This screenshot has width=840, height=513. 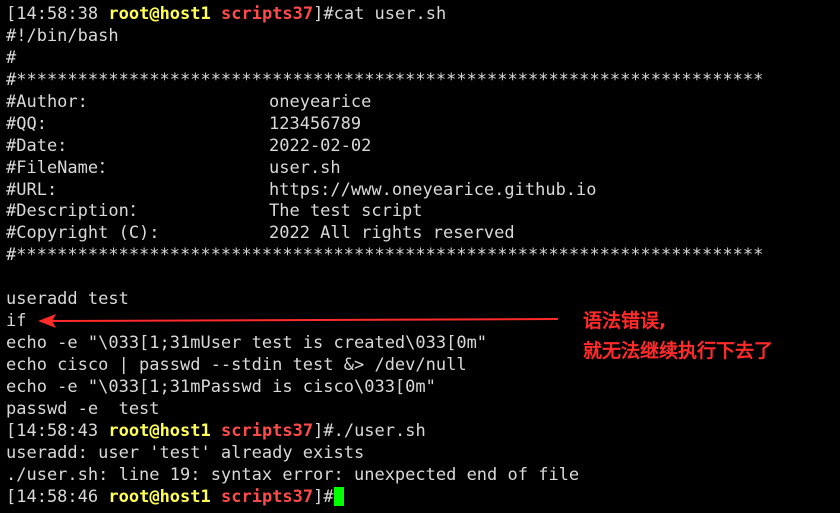 I want to click on prompt-line: [14:58:46 root@host1 scripts37]#, so click(x=421, y=497).